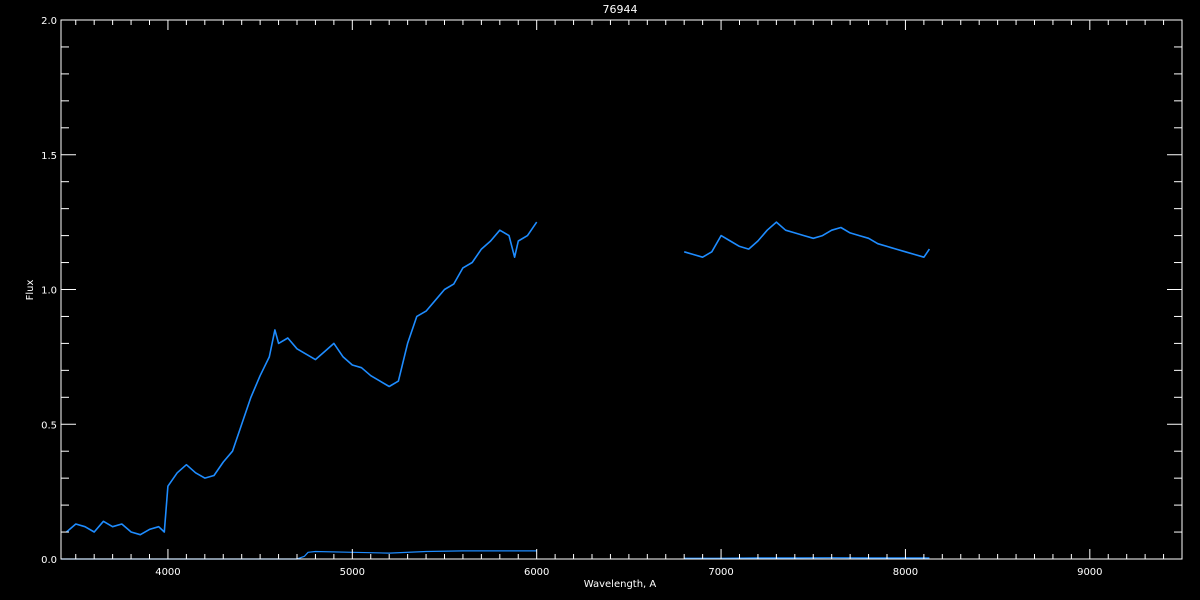 The image size is (1200, 600). What do you see at coordinates (620, 584) in the screenshot?
I see `x-axis-title: Wavelength, A` at bounding box center [620, 584].